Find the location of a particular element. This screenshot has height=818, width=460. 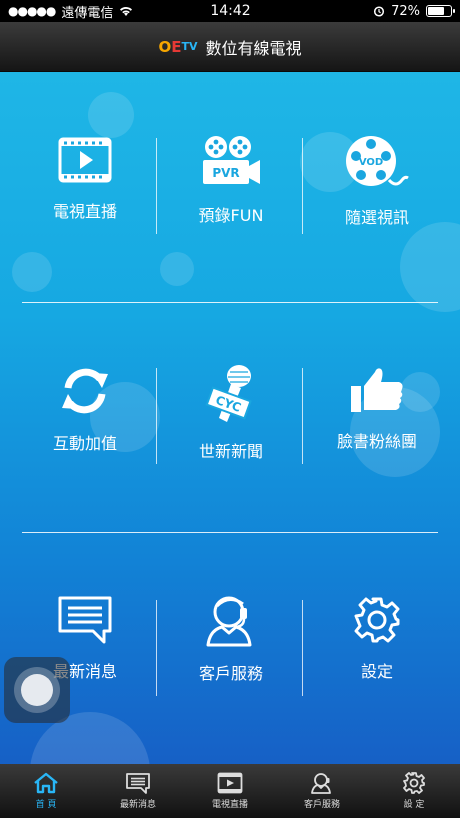

app-logo: O E TV is located at coordinates (177, 47).